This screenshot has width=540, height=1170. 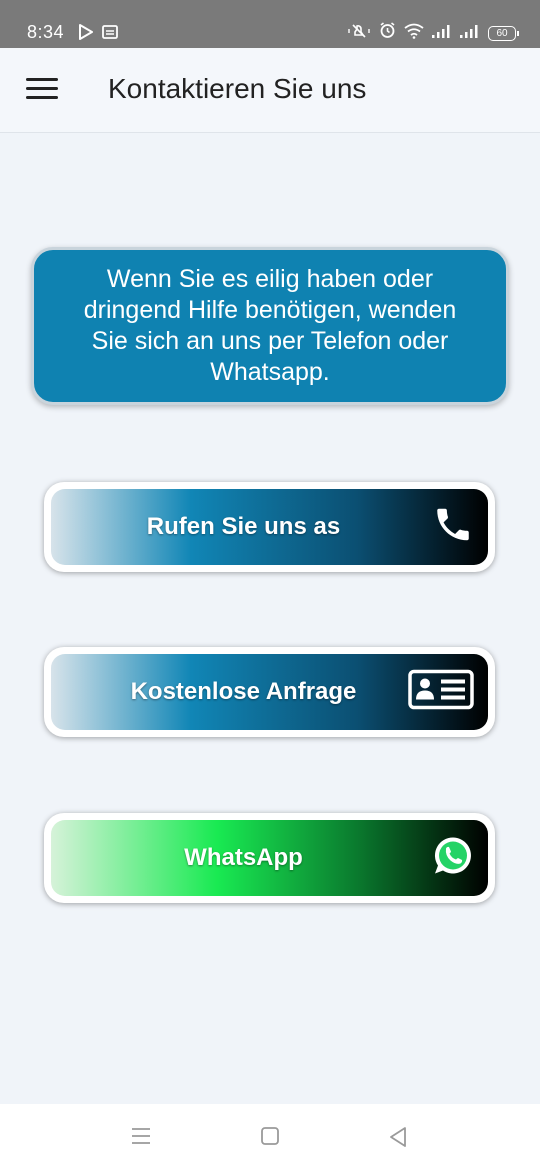 What do you see at coordinates (141, 1138) in the screenshot?
I see `recents-icon` at bounding box center [141, 1138].